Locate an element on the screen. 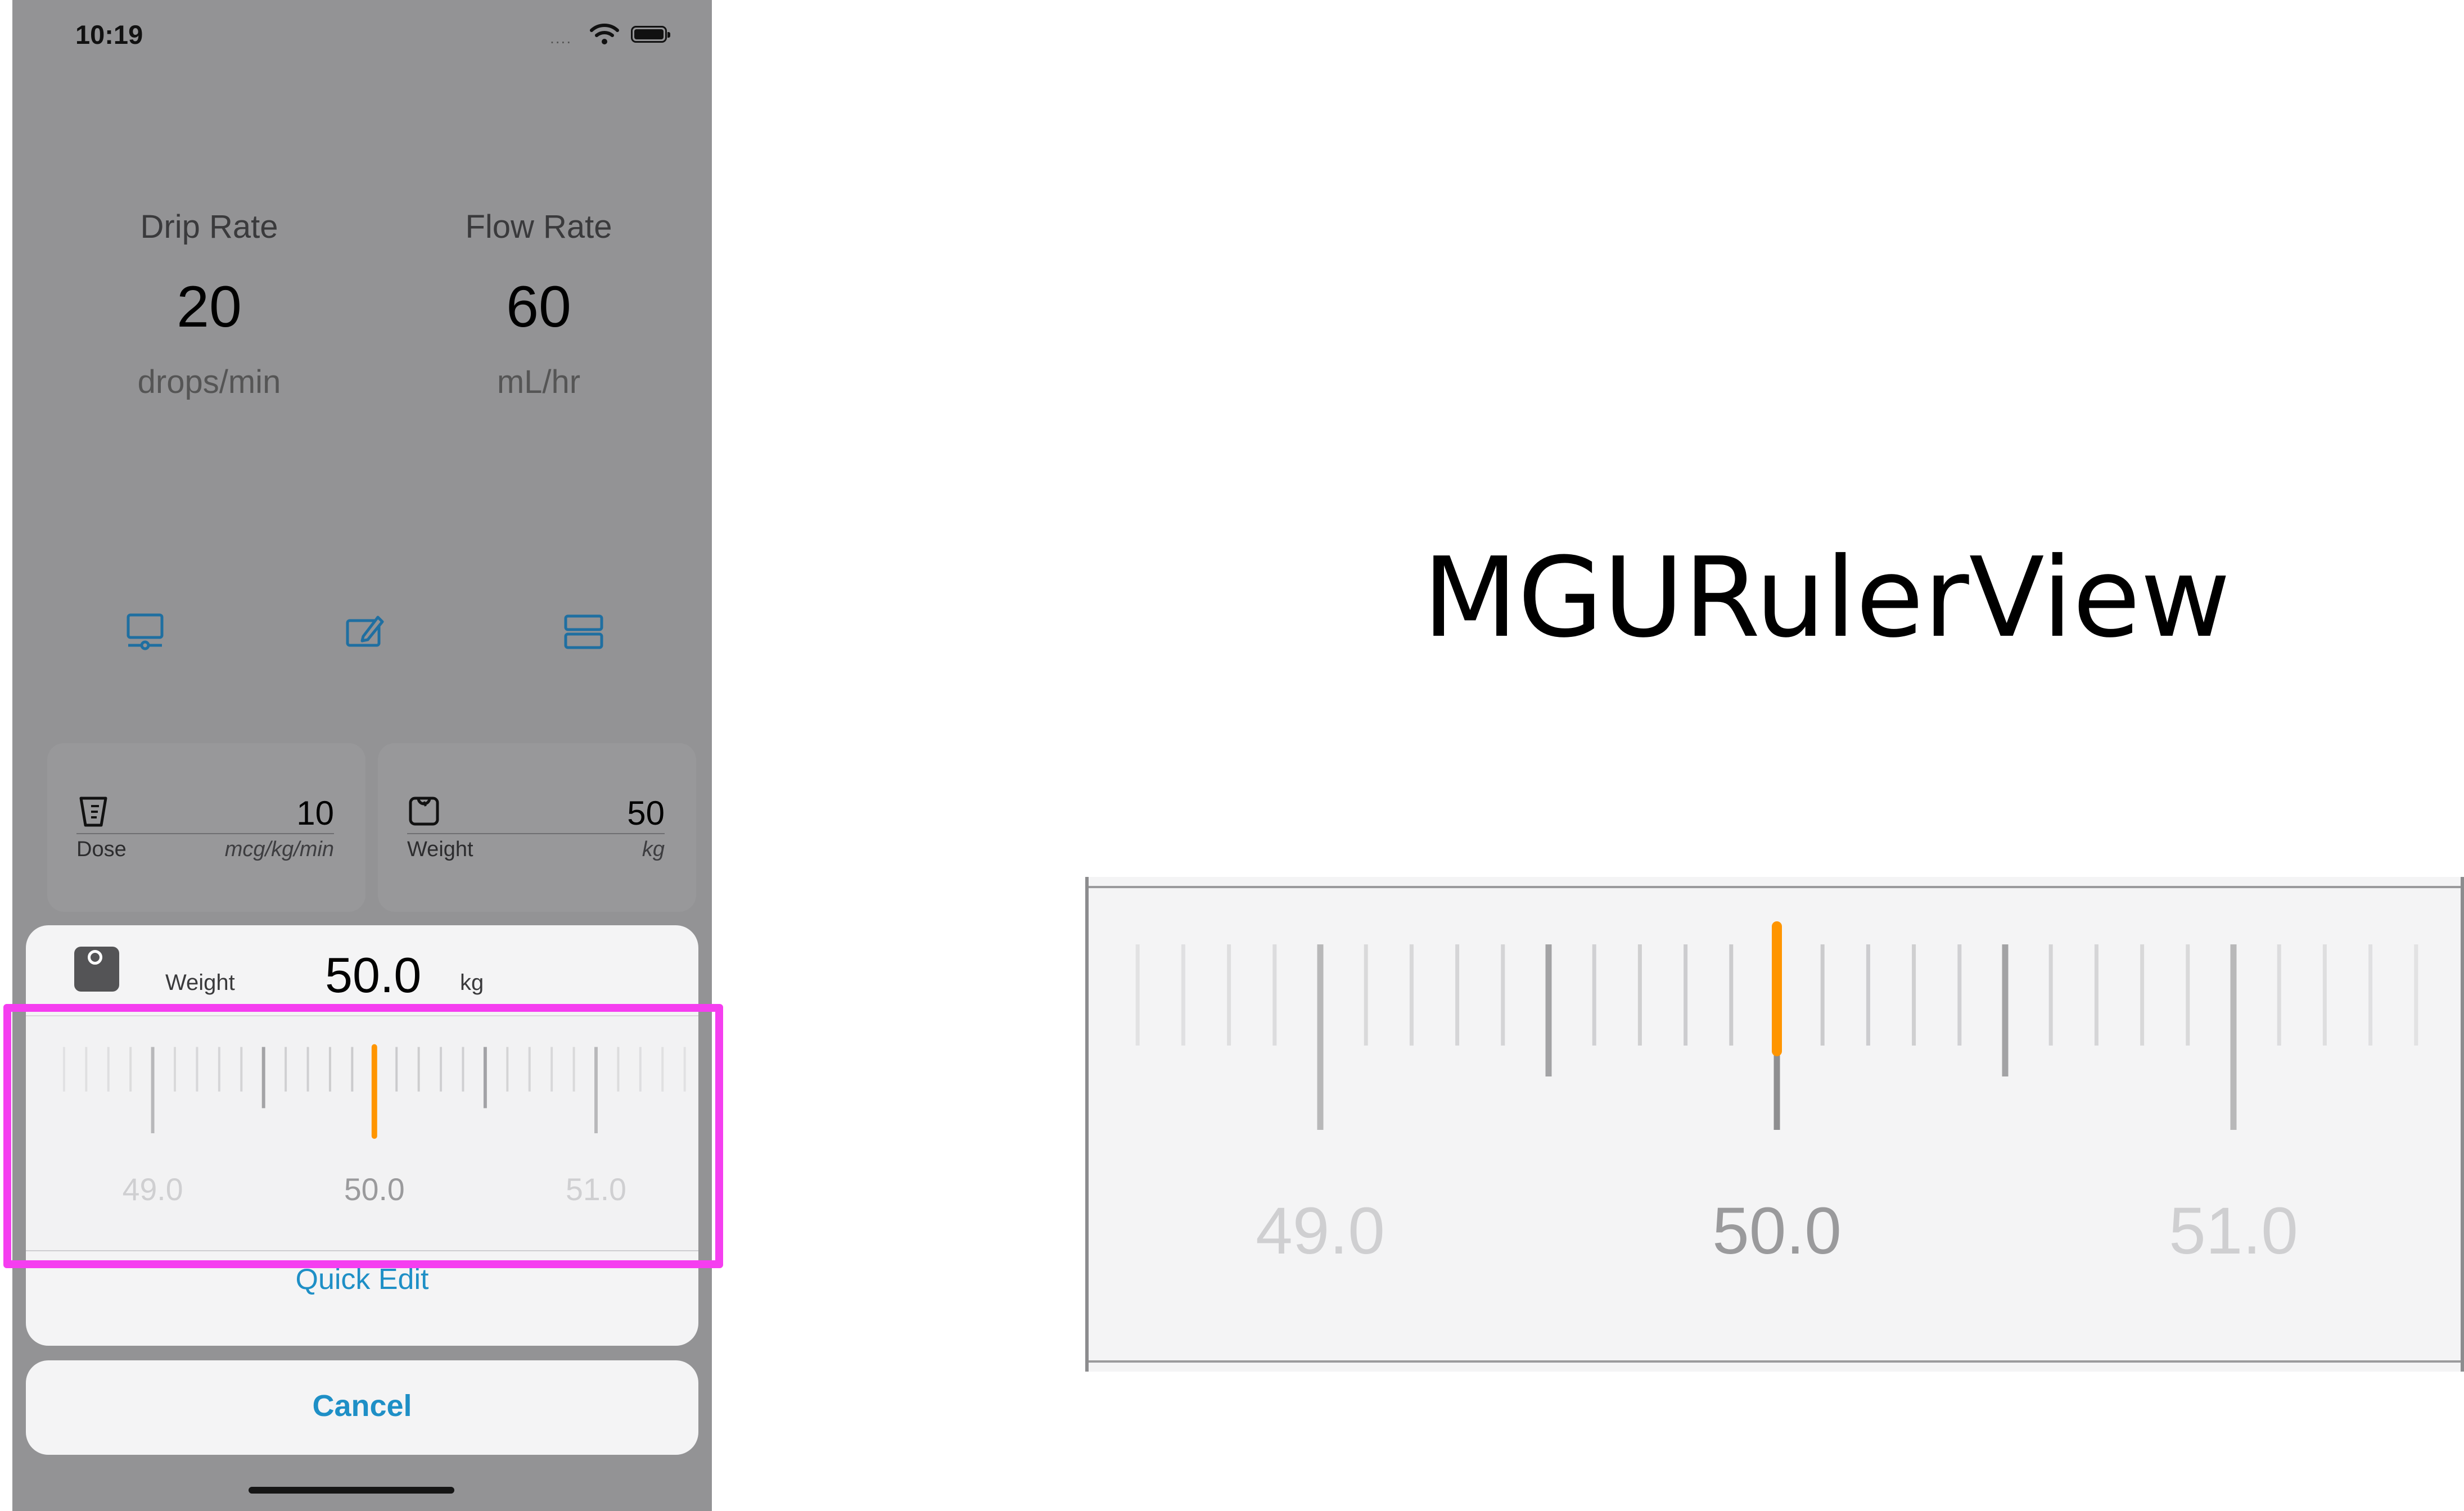  sheet-header: Weight 50.0 kg is located at coordinates (362, 967).